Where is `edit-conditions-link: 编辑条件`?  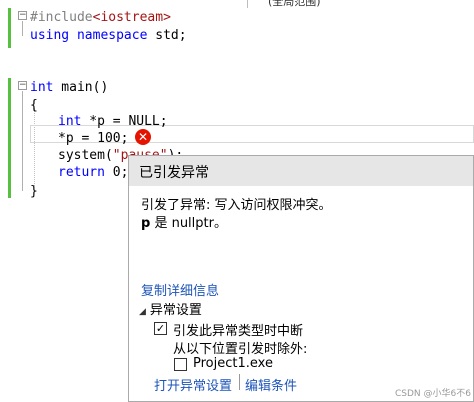 edit-conditions-link: 编辑条件 is located at coordinates (271, 384).